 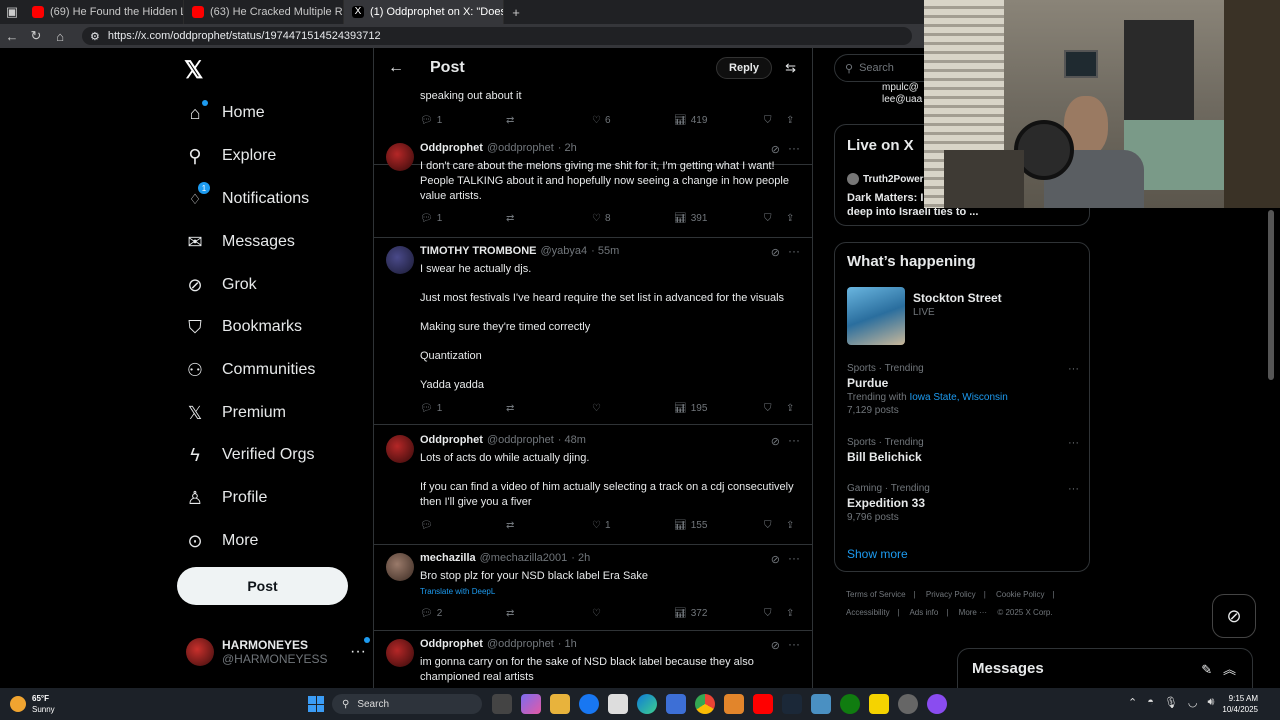 I want to click on like-icon: ♡ 6, so click(x=633, y=120).